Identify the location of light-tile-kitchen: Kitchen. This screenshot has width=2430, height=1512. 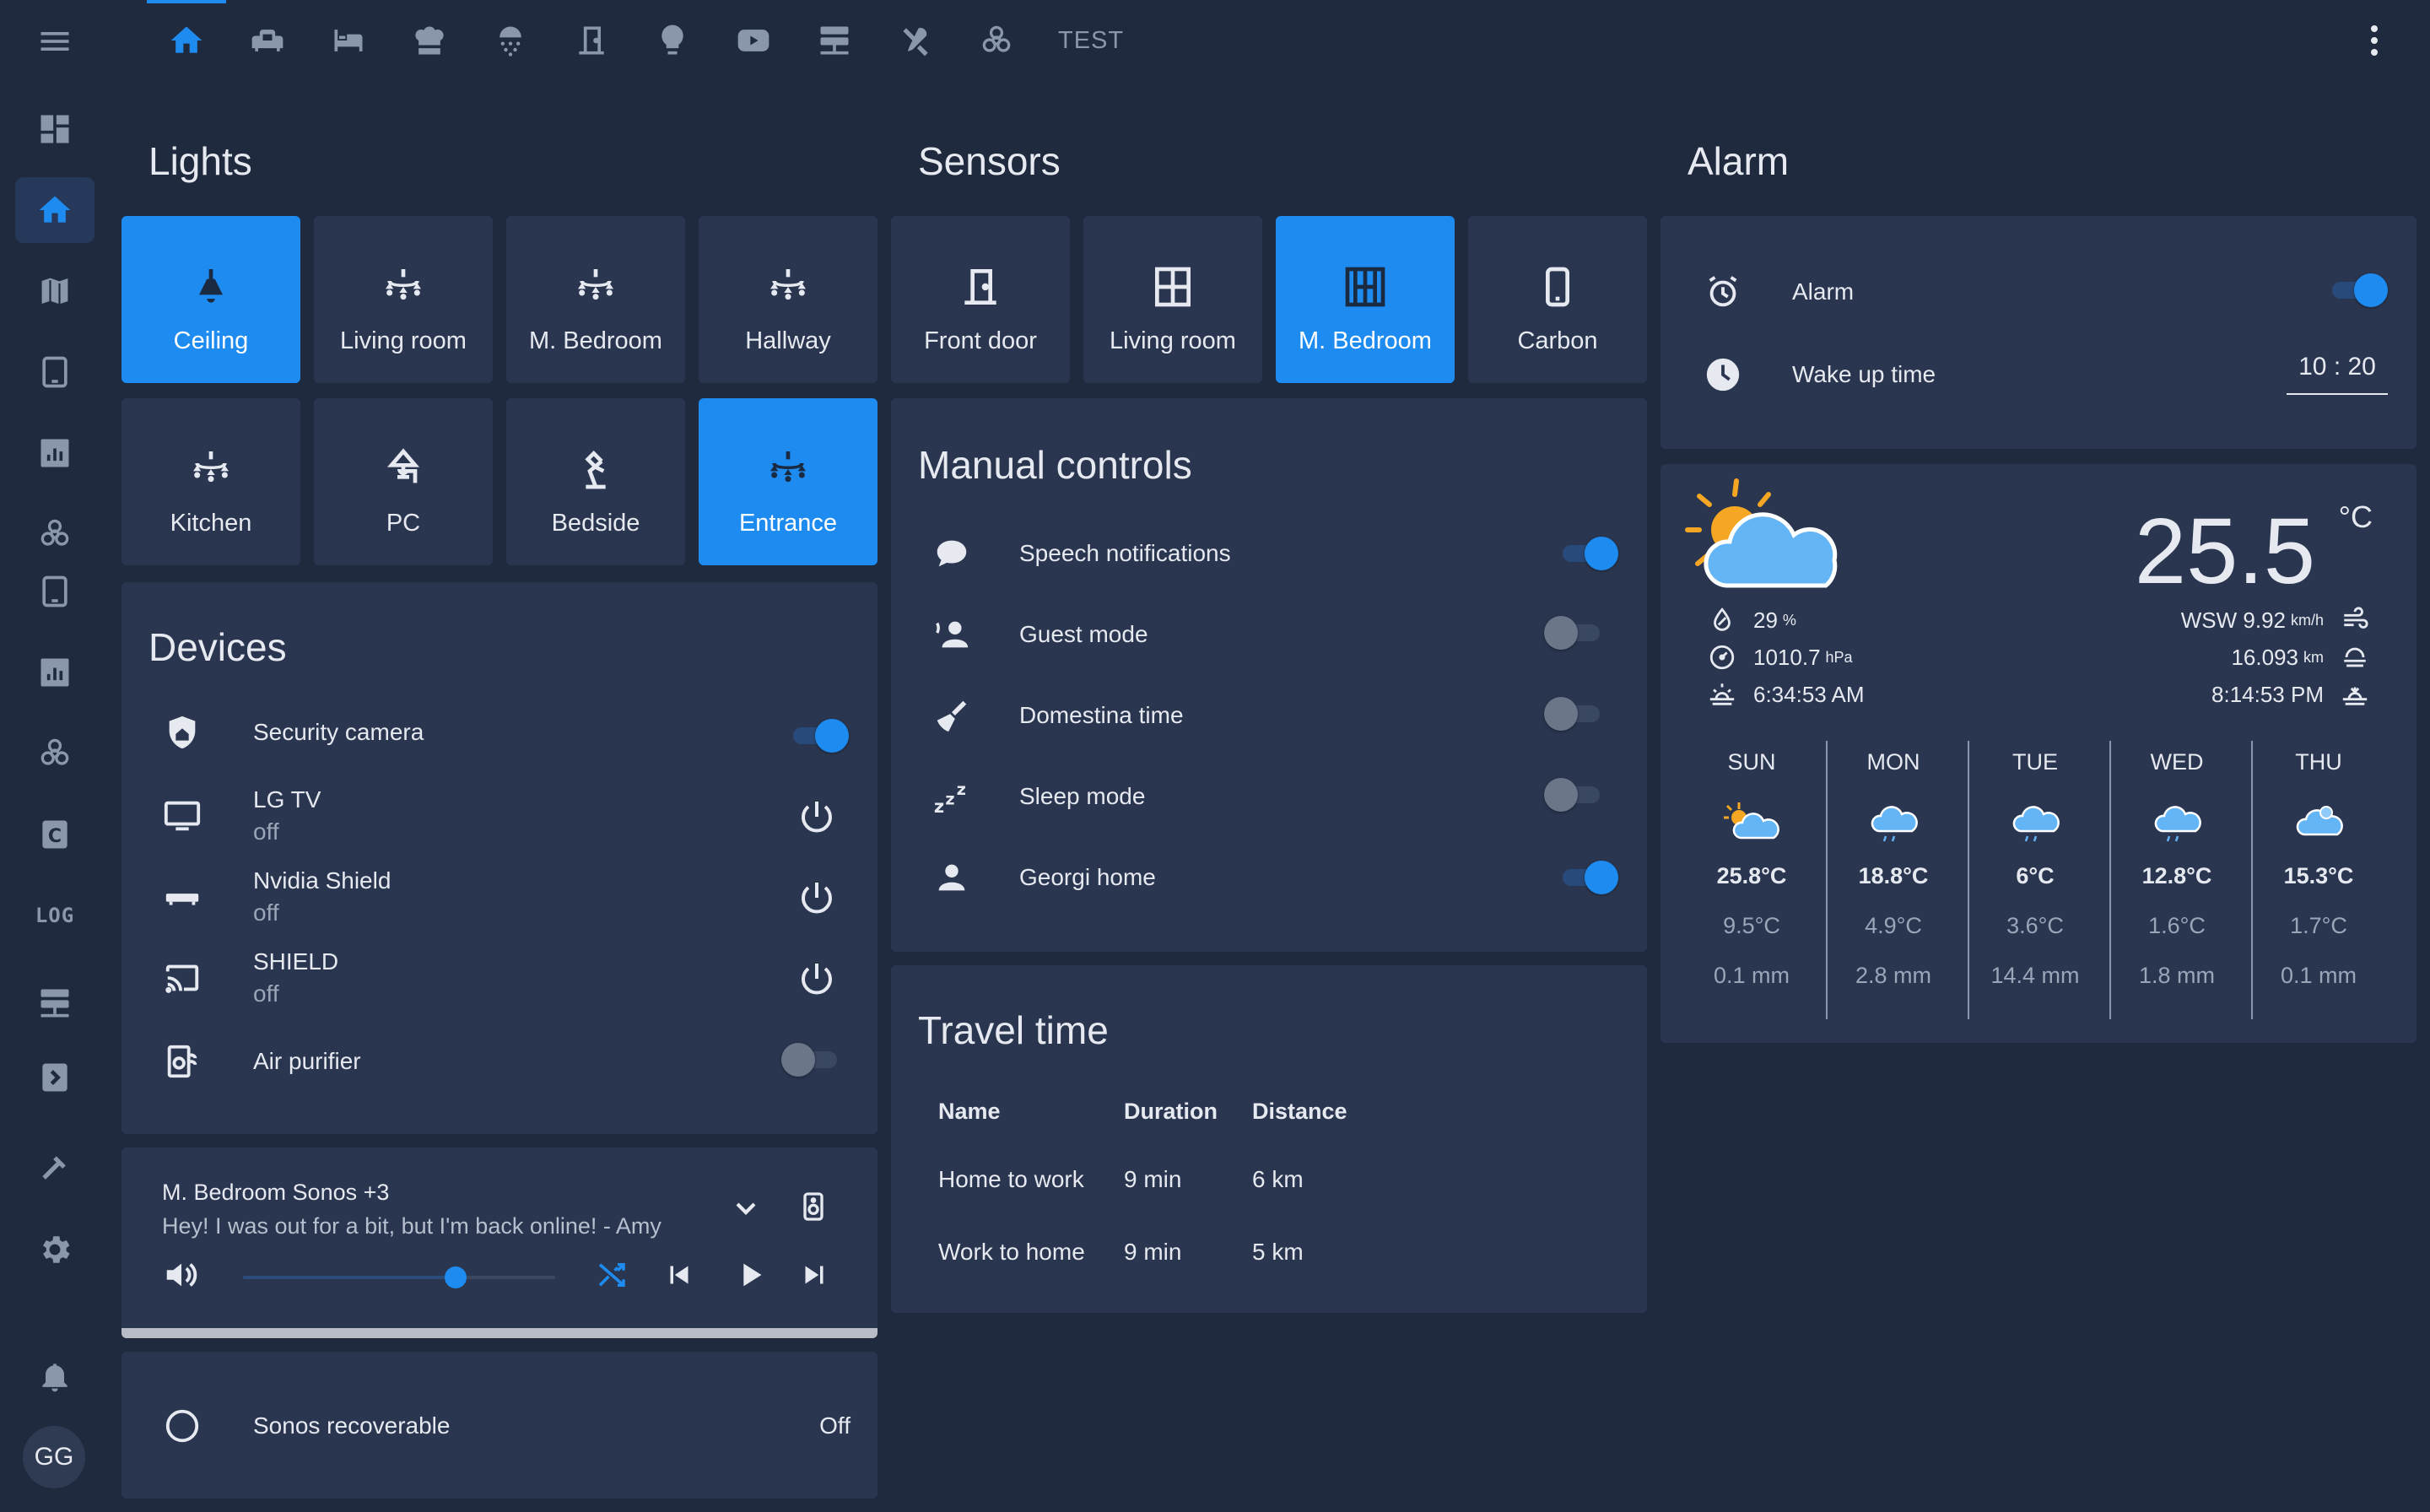
(211, 481).